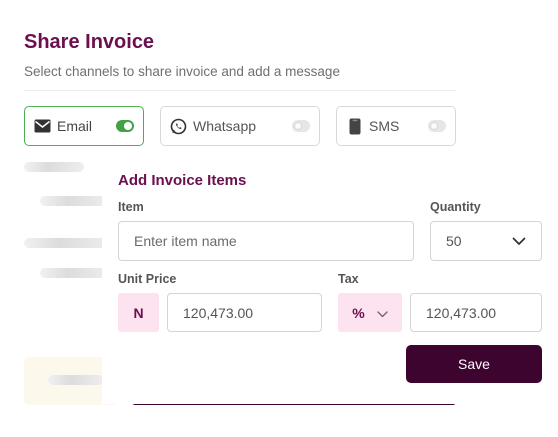  I want to click on unit-price-input: 120,473.00, so click(244, 312).